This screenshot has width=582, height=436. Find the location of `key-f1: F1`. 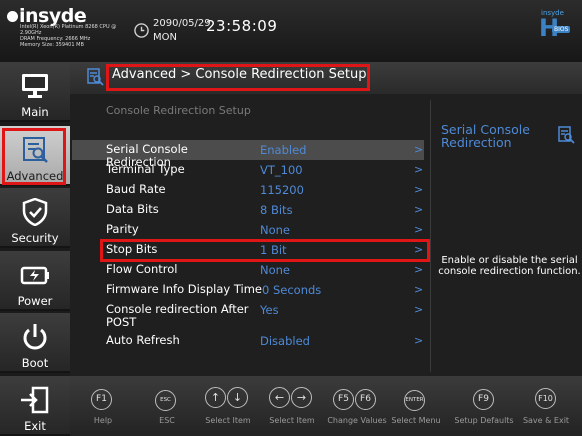

key-f1: F1 is located at coordinates (102, 398).